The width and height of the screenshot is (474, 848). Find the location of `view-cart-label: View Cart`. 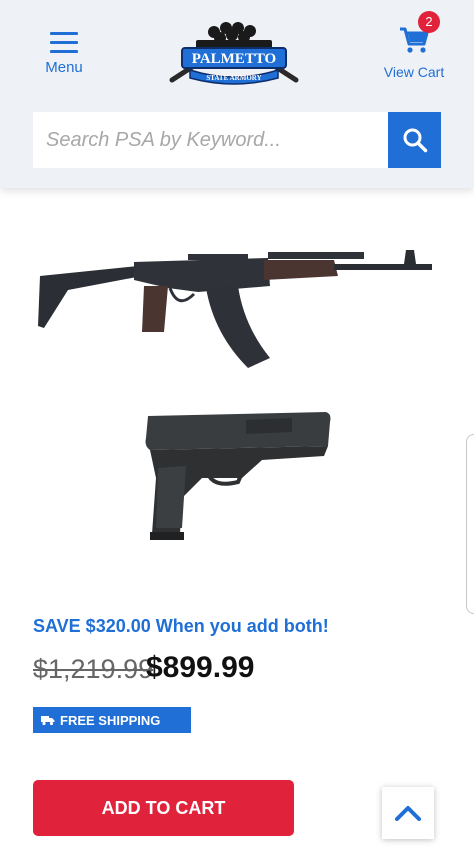

view-cart-label: View Cart is located at coordinates (414, 72).